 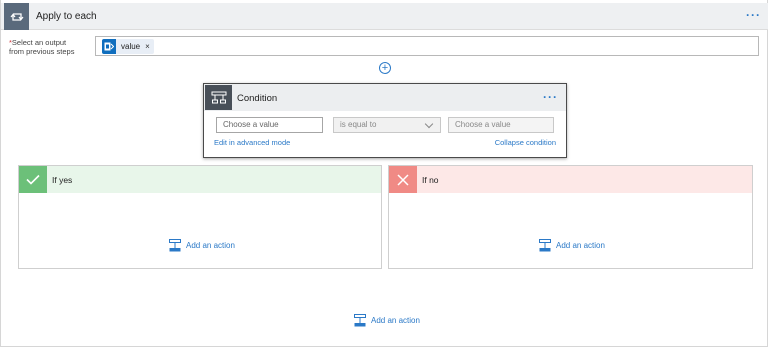 I want to click on select-output-label-line2: from previous steps, so click(x=42, y=51).